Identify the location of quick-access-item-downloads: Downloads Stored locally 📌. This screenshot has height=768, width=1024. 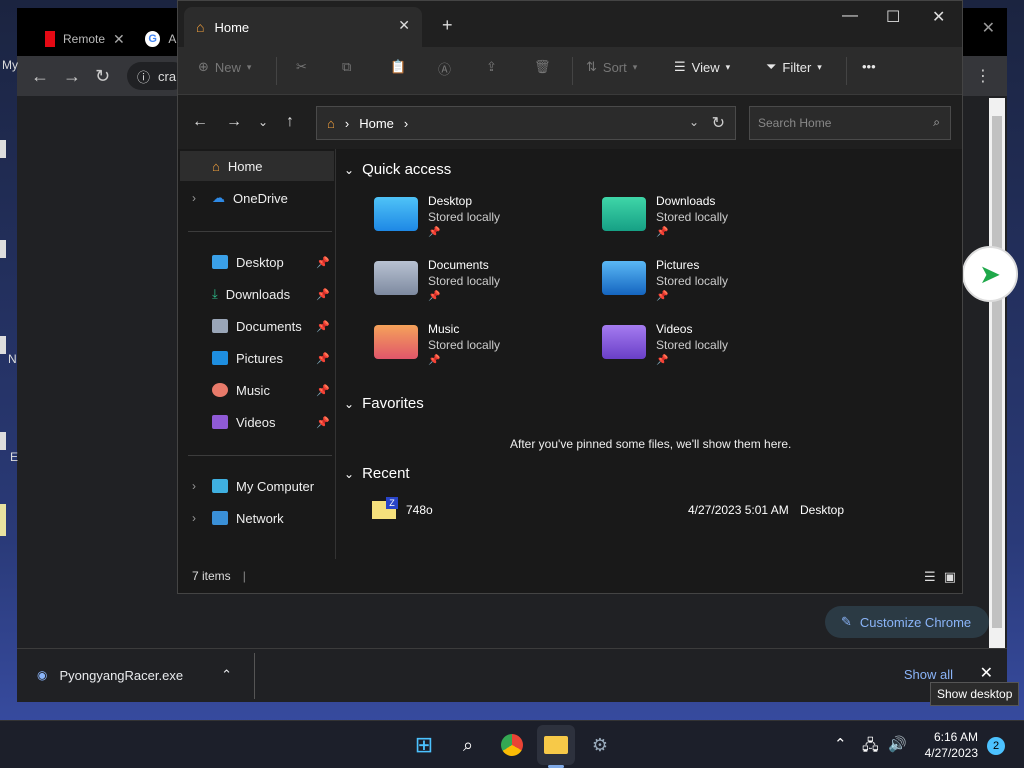
(665, 217).